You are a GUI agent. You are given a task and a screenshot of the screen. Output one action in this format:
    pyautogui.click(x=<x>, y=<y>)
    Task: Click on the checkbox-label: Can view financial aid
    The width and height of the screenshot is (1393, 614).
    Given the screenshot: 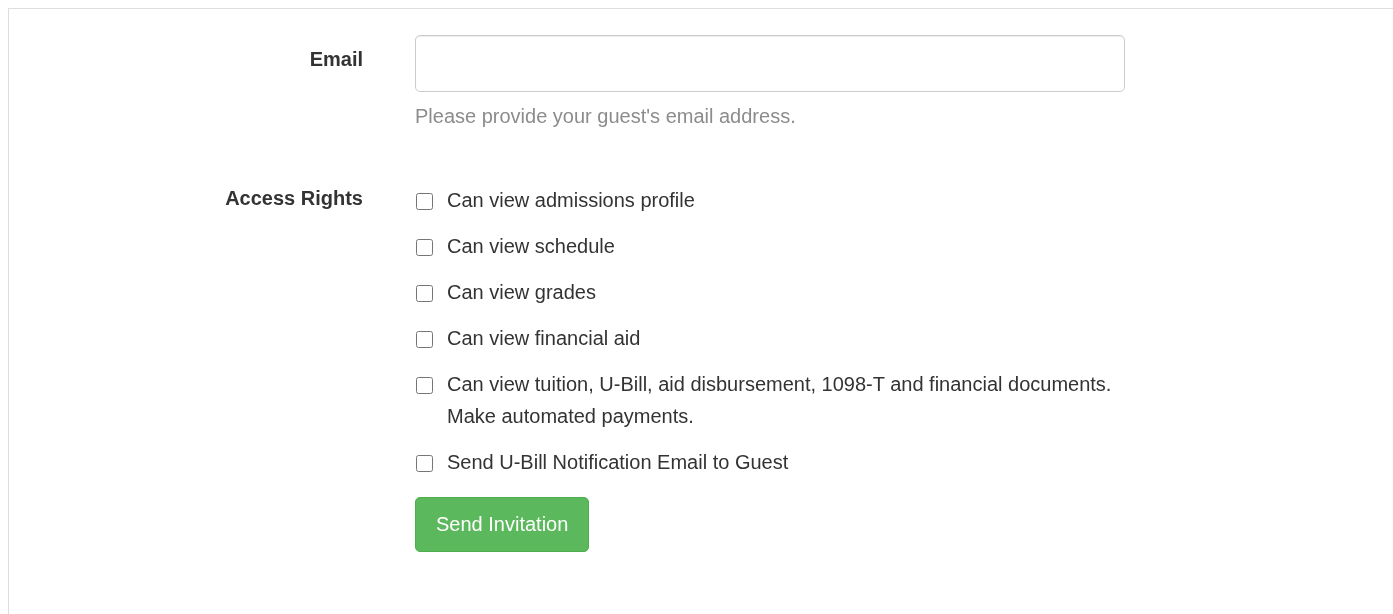 What is the action you would take?
    pyautogui.click(x=544, y=338)
    